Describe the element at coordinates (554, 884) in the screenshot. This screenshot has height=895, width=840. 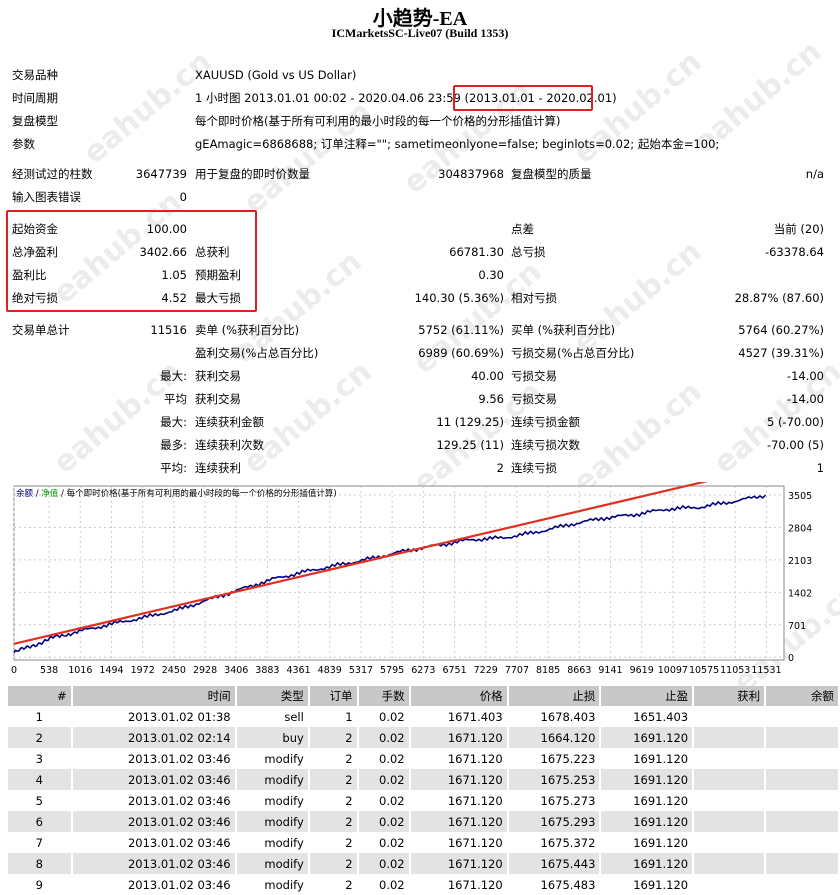
I see `table-cell: 1675.483` at that location.